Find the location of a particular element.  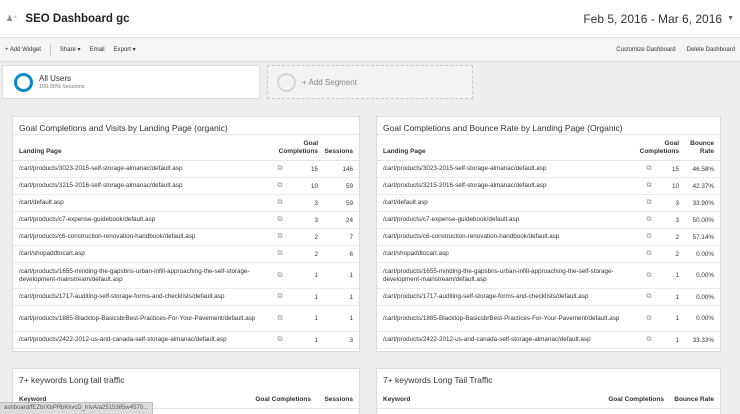

sessions-value: 24 is located at coordinates (349, 220).